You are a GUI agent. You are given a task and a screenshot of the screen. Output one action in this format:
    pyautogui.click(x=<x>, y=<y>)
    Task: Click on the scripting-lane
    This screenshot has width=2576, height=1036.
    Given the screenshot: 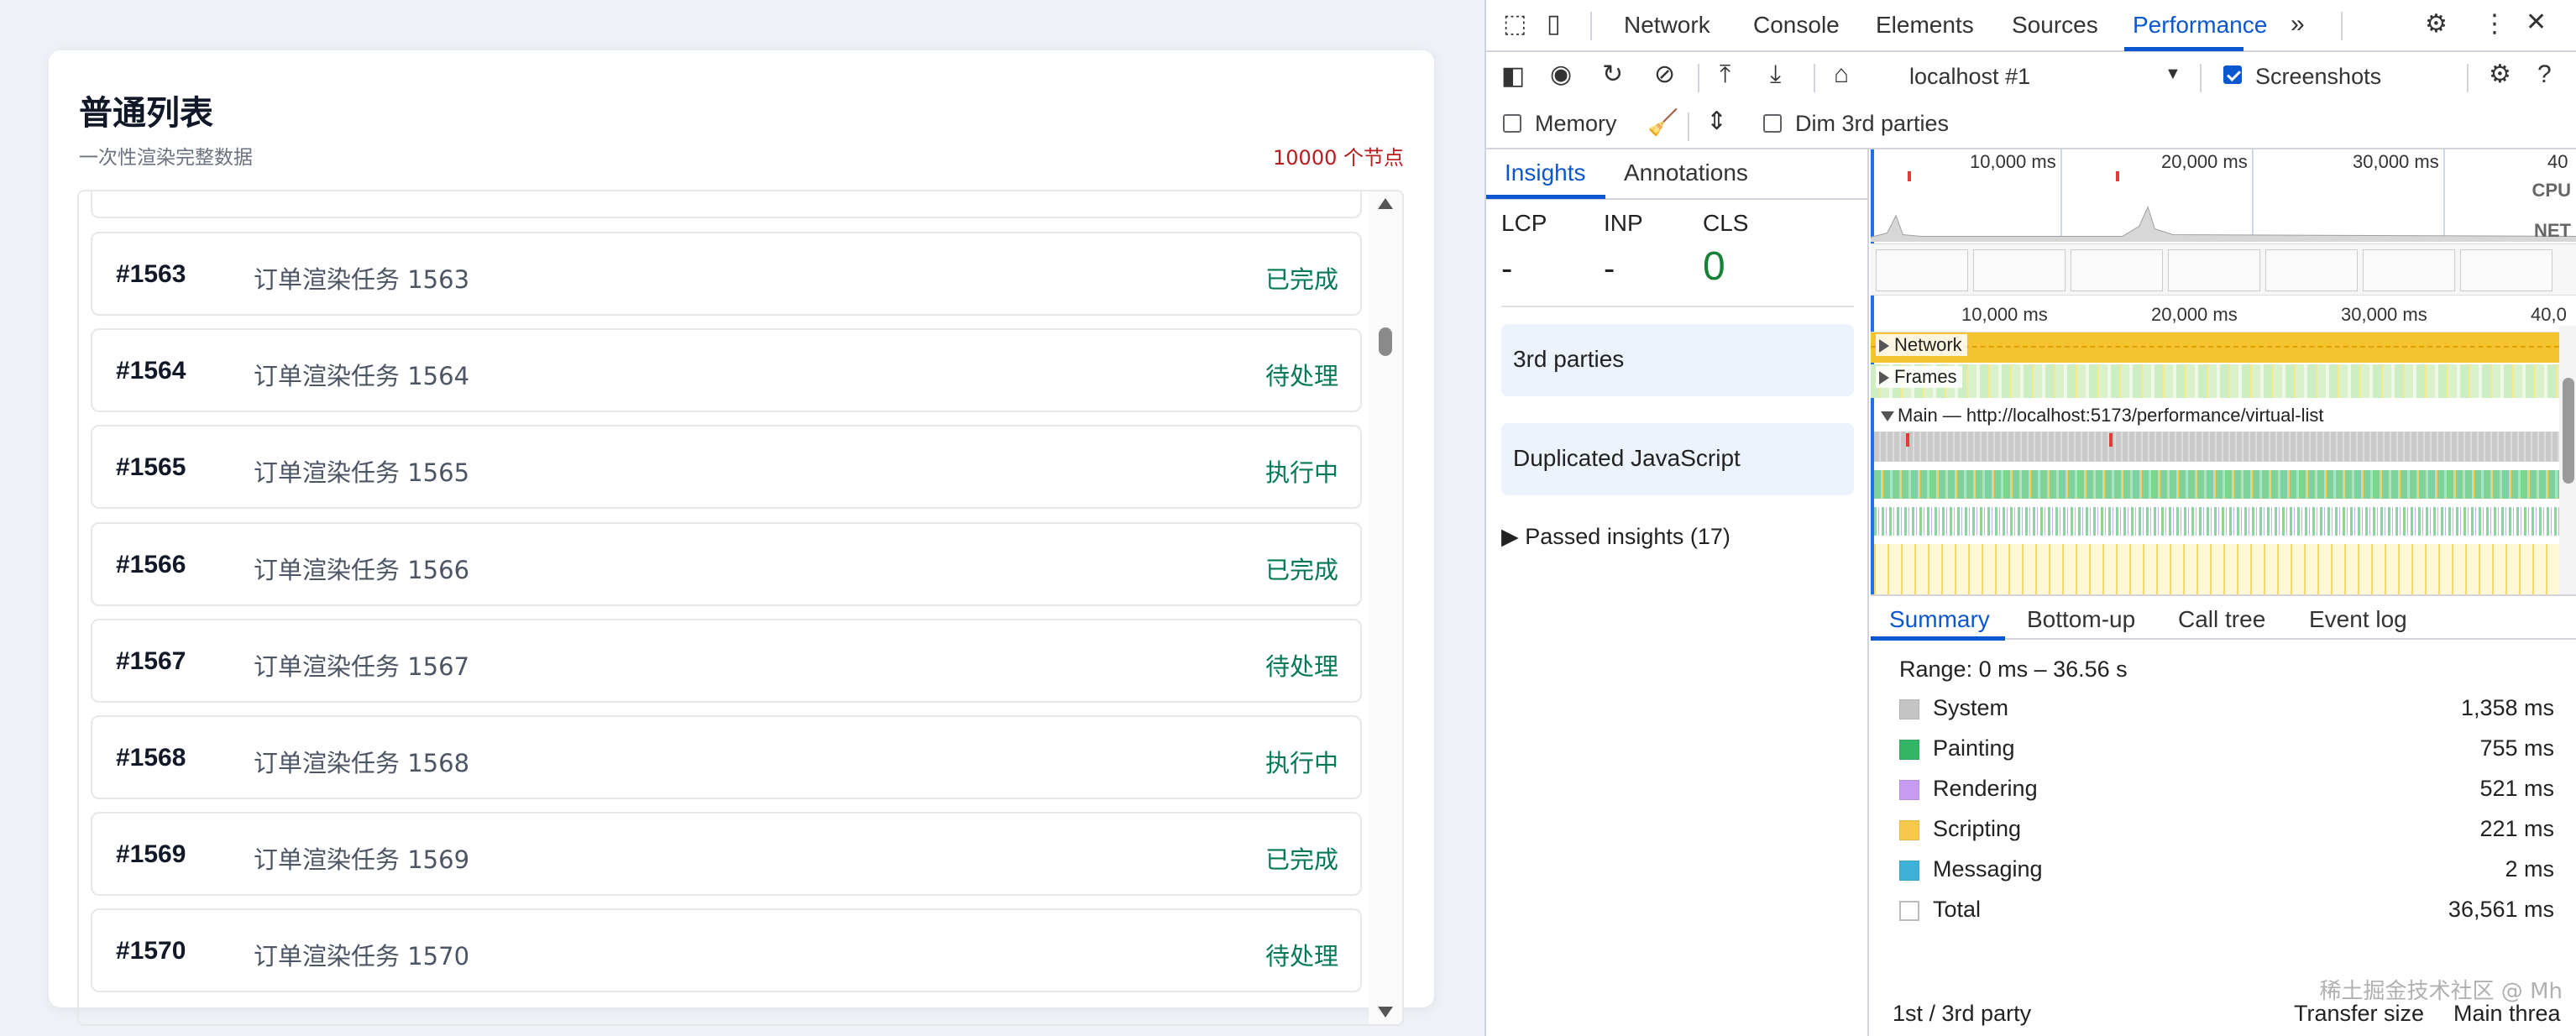 What is the action you would take?
    pyautogui.click(x=2217, y=569)
    